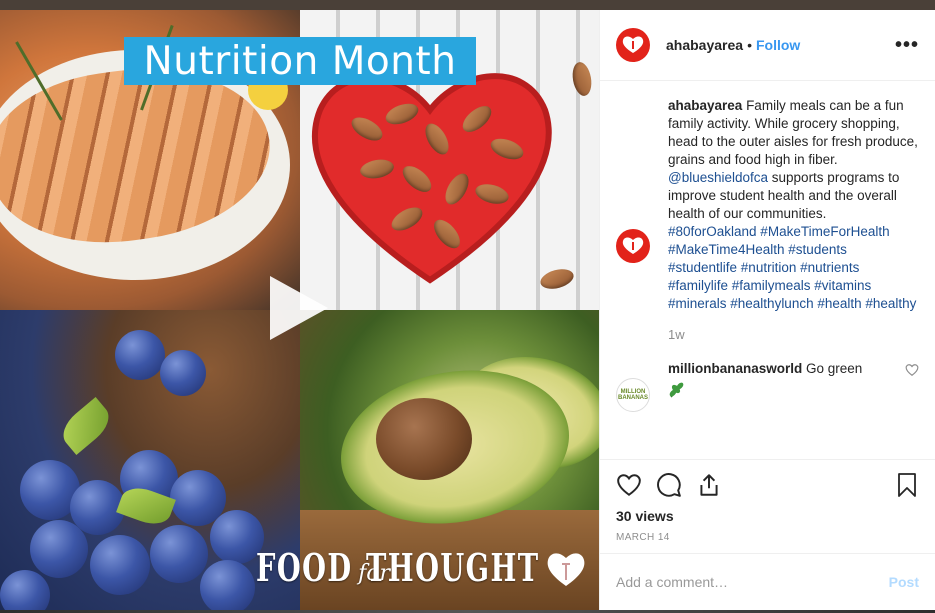 Image resolution: width=935 pixels, height=613 pixels. What do you see at coordinates (676, 390) in the screenshot?
I see `herb-emoji-icon` at bounding box center [676, 390].